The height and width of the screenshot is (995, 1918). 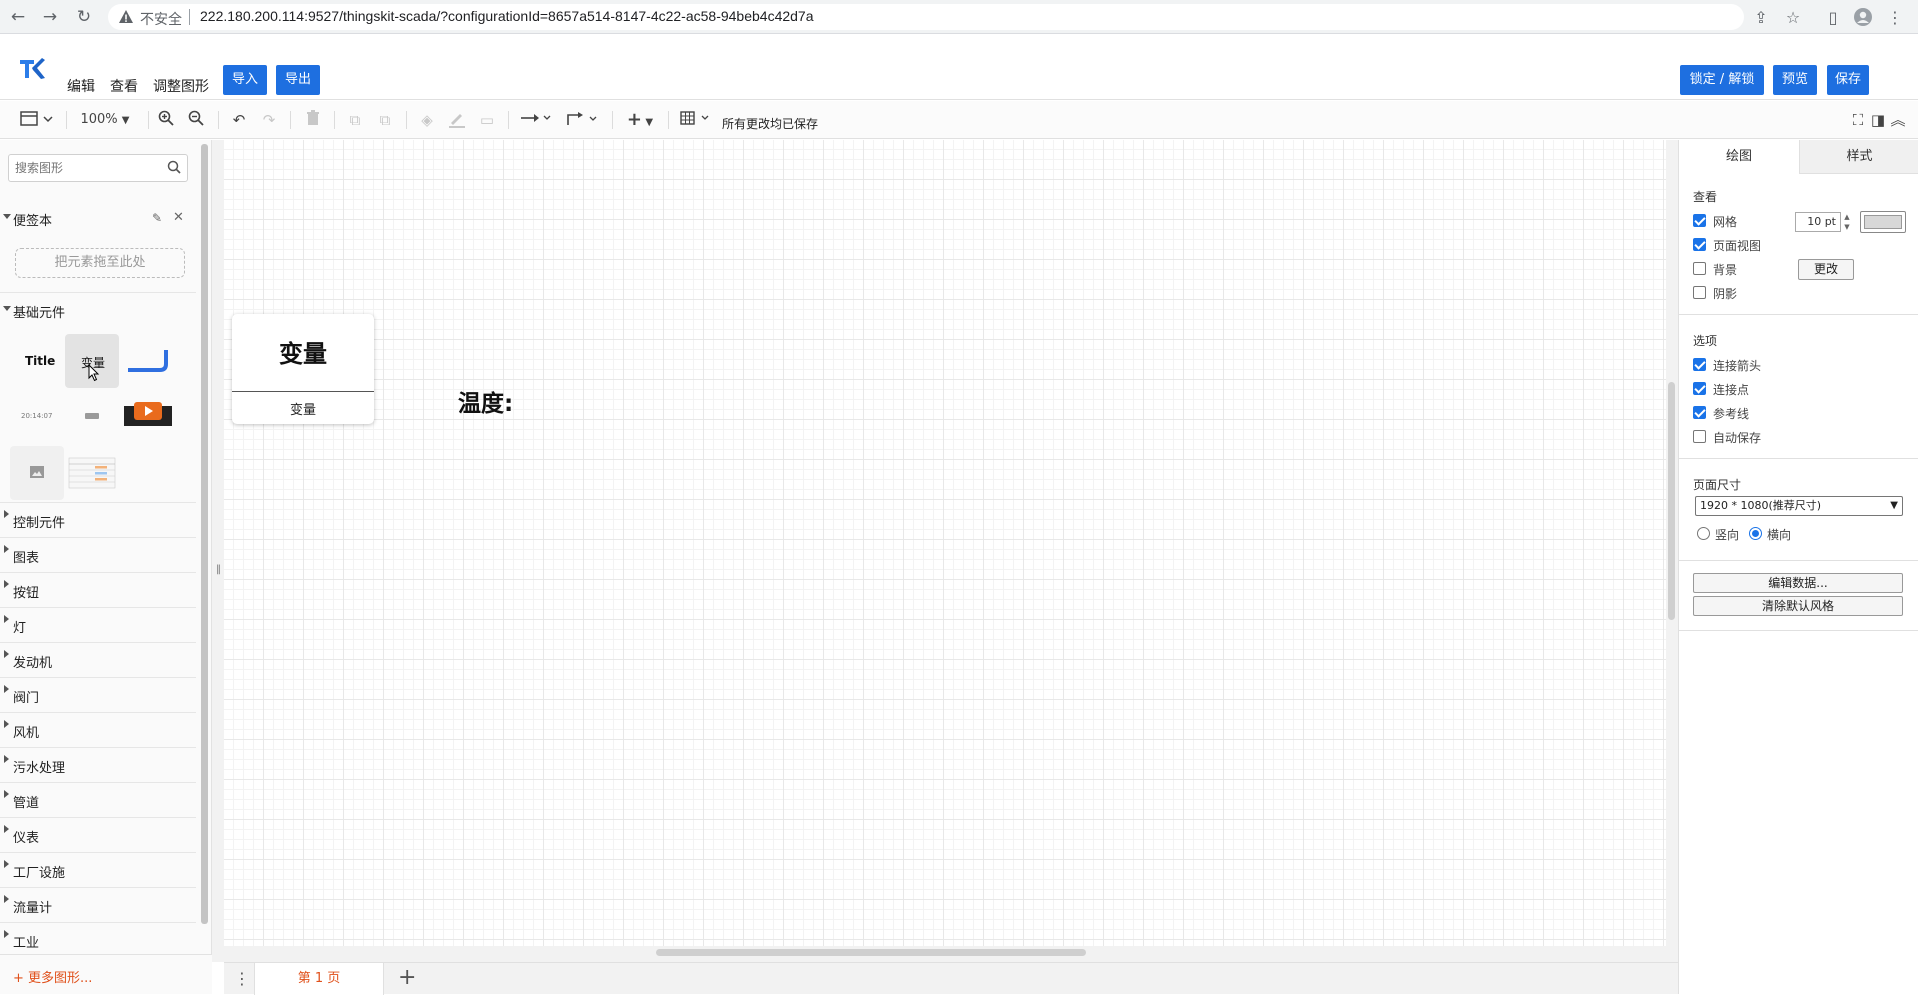 What do you see at coordinates (37, 417) in the screenshot?
I see `clock-shape: 20:14:07` at bounding box center [37, 417].